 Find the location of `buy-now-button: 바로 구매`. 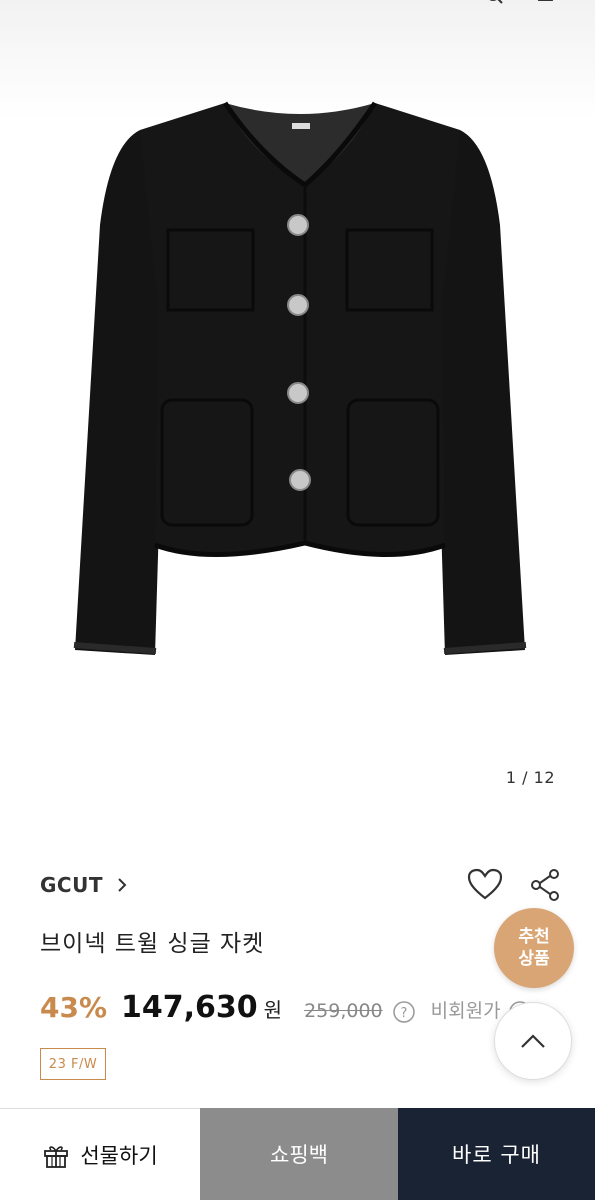

buy-now-button: 바로 구매 is located at coordinates (496, 1154).